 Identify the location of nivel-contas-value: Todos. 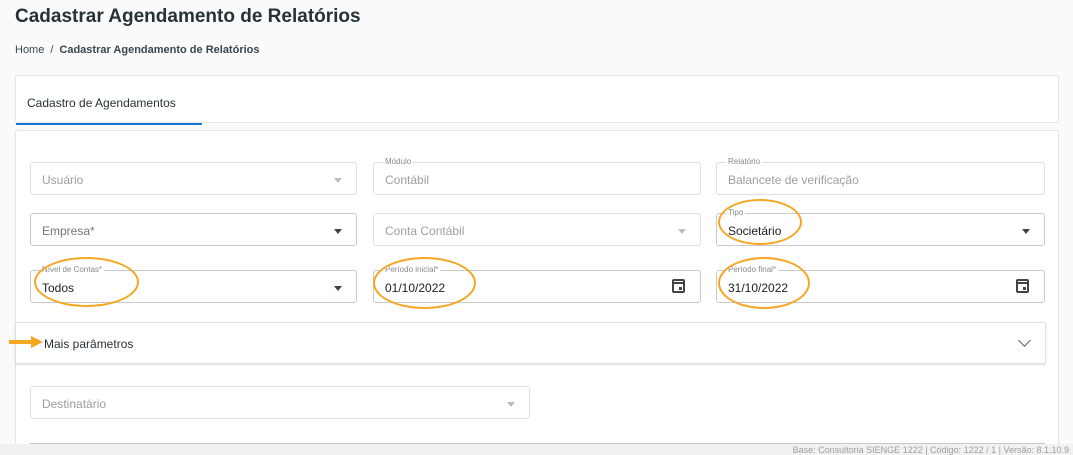
(58, 288).